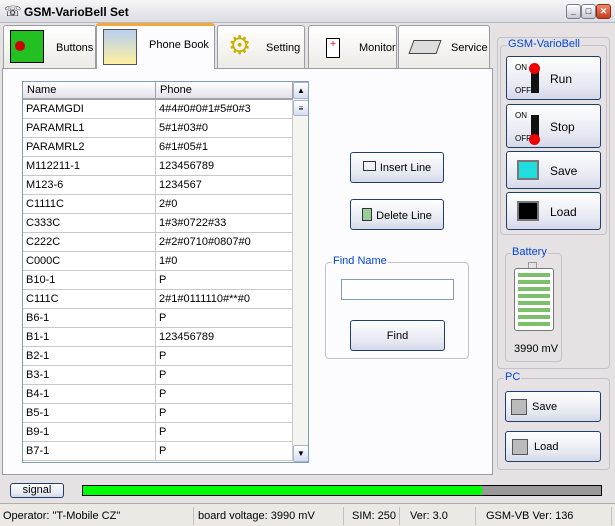 The image size is (615, 526). I want to click on pc-save-button: Save, so click(553, 406).